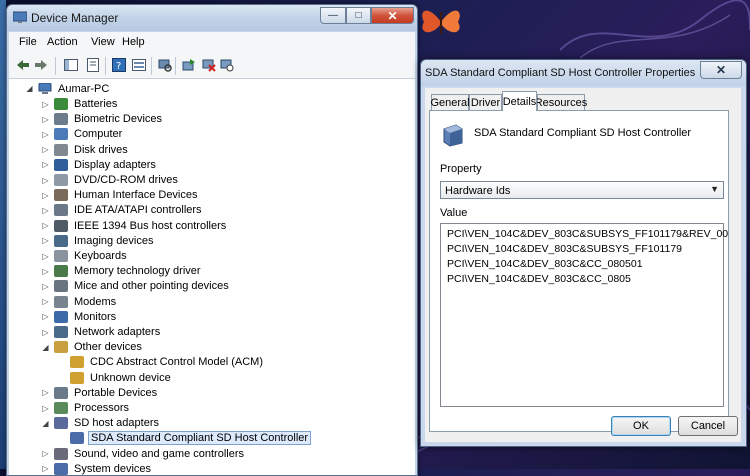  What do you see at coordinates (358, 15) in the screenshot?
I see `maximize-button: □` at bounding box center [358, 15].